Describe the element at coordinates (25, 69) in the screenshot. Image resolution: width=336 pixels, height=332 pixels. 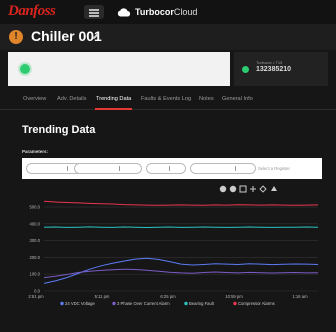
I see `status-ok-indicator` at that location.